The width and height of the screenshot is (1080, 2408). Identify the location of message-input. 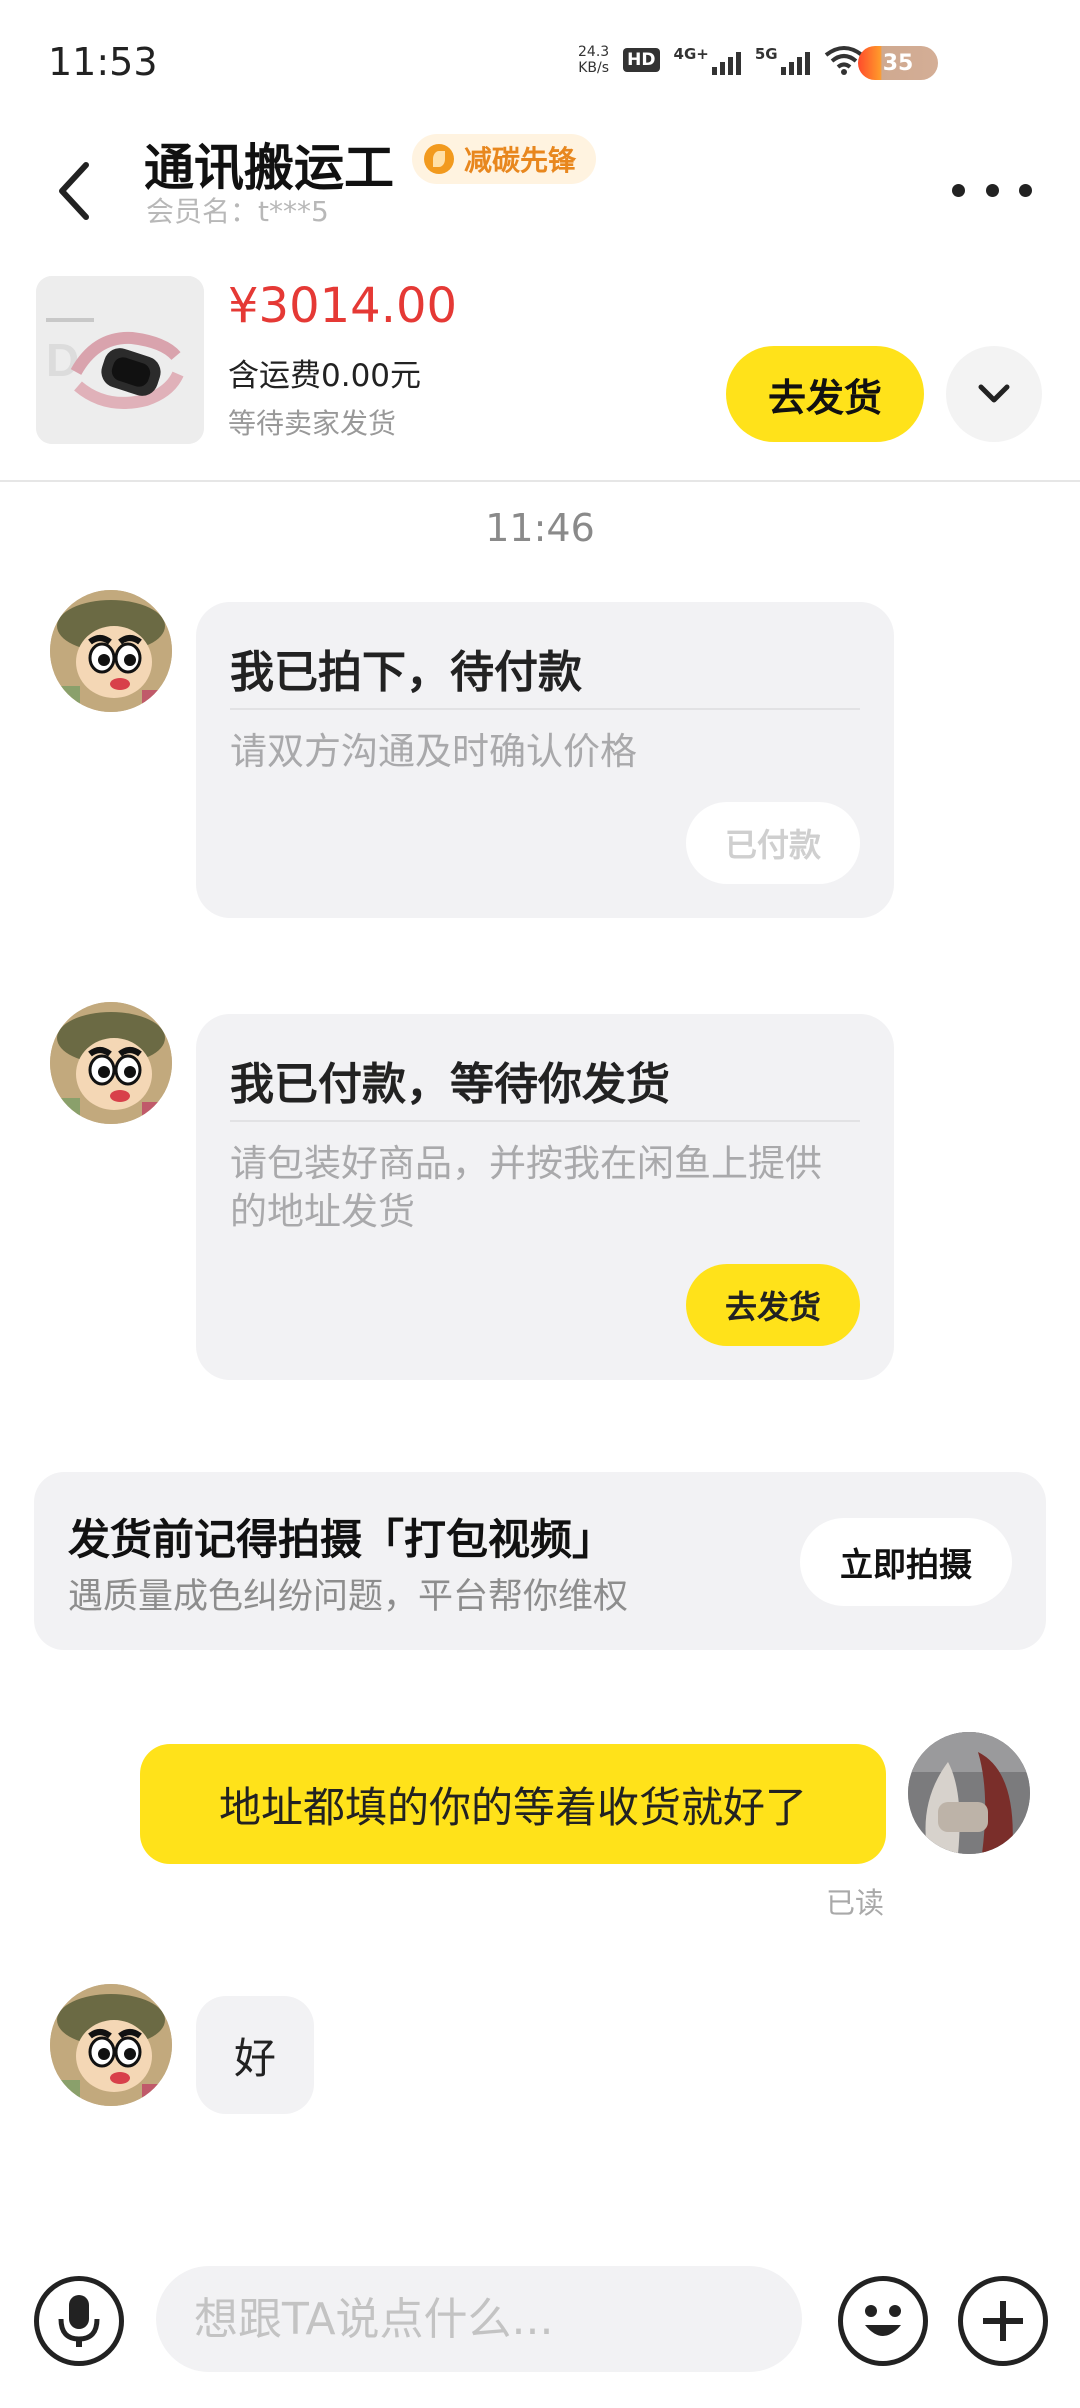
(479, 2319).